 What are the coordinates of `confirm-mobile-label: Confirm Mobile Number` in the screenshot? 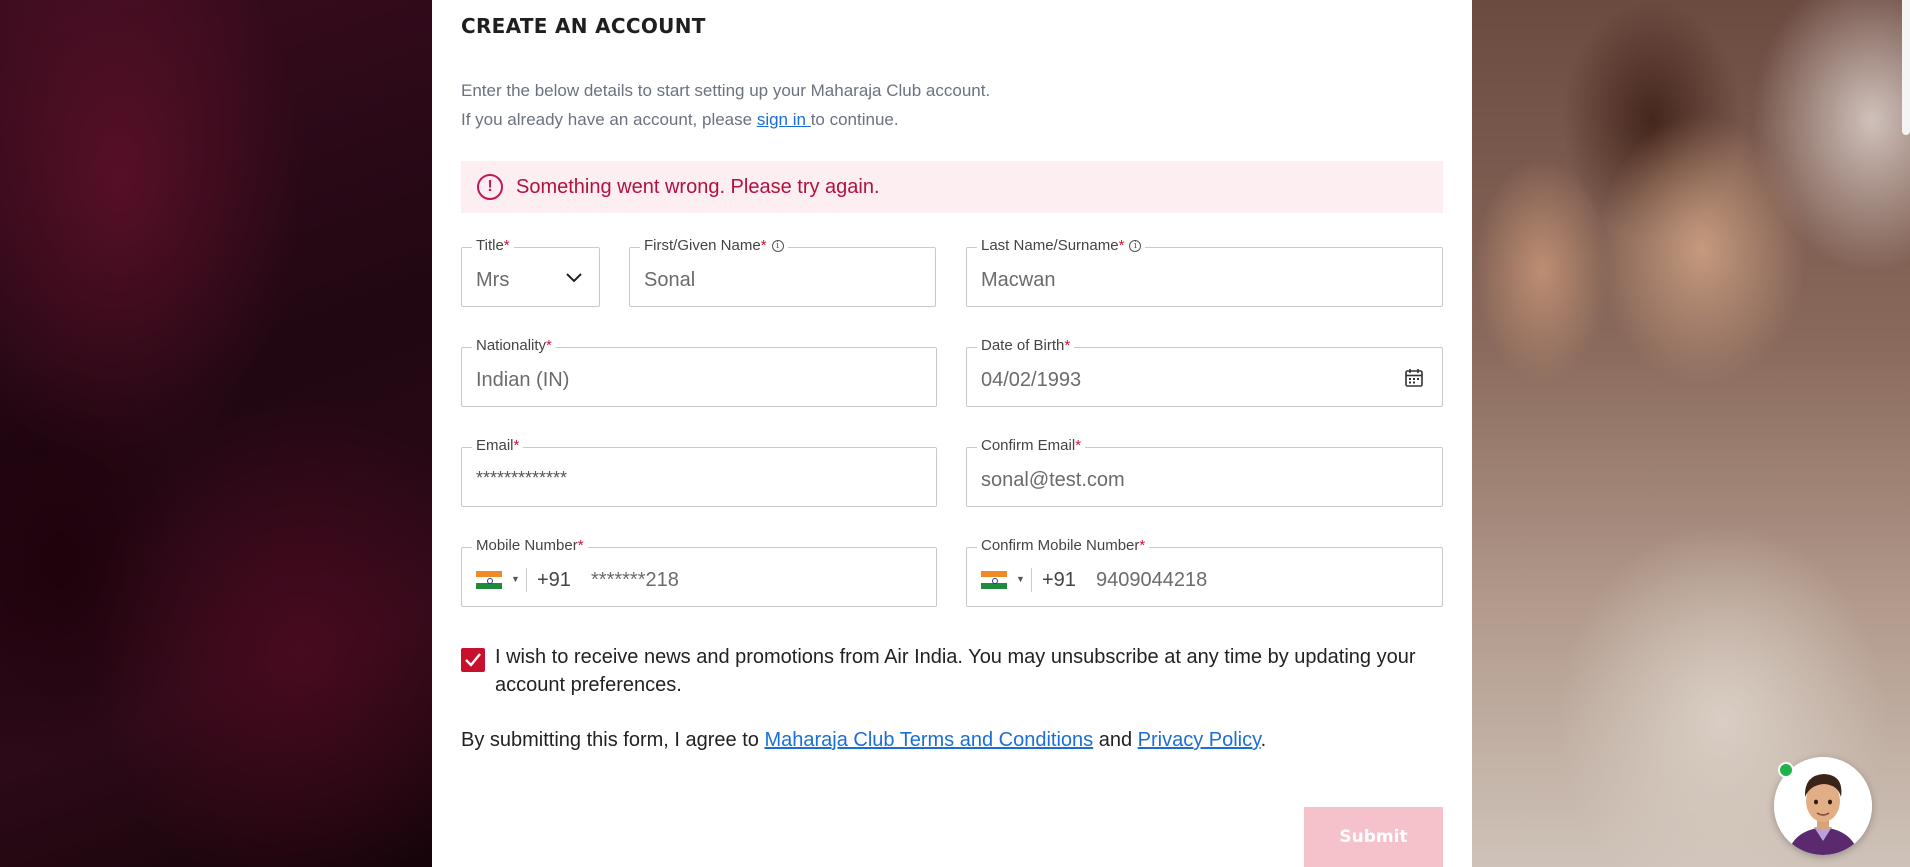 It's located at (1060, 545).